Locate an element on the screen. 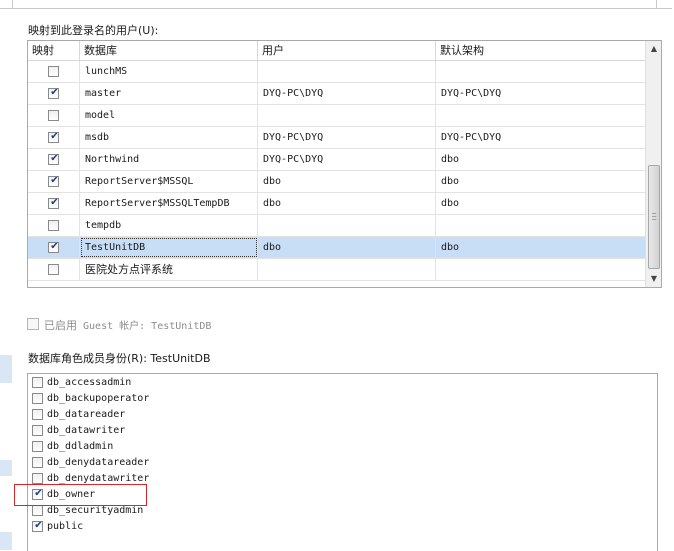 The image size is (674, 551). grid-row: model is located at coordinates (336, 116).